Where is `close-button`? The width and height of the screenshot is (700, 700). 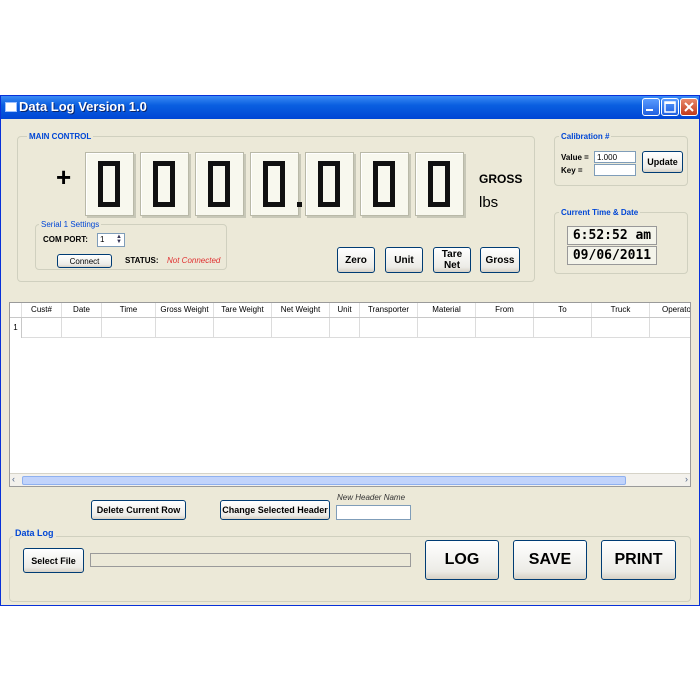
close-button is located at coordinates (689, 107).